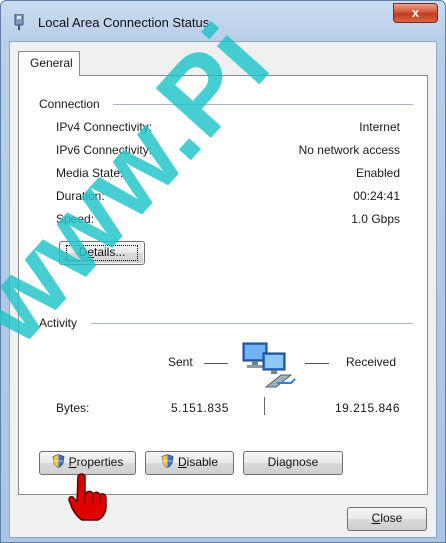  What do you see at coordinates (202, 462) in the screenshot?
I see `disable-label-rest: isable` at bounding box center [202, 462].